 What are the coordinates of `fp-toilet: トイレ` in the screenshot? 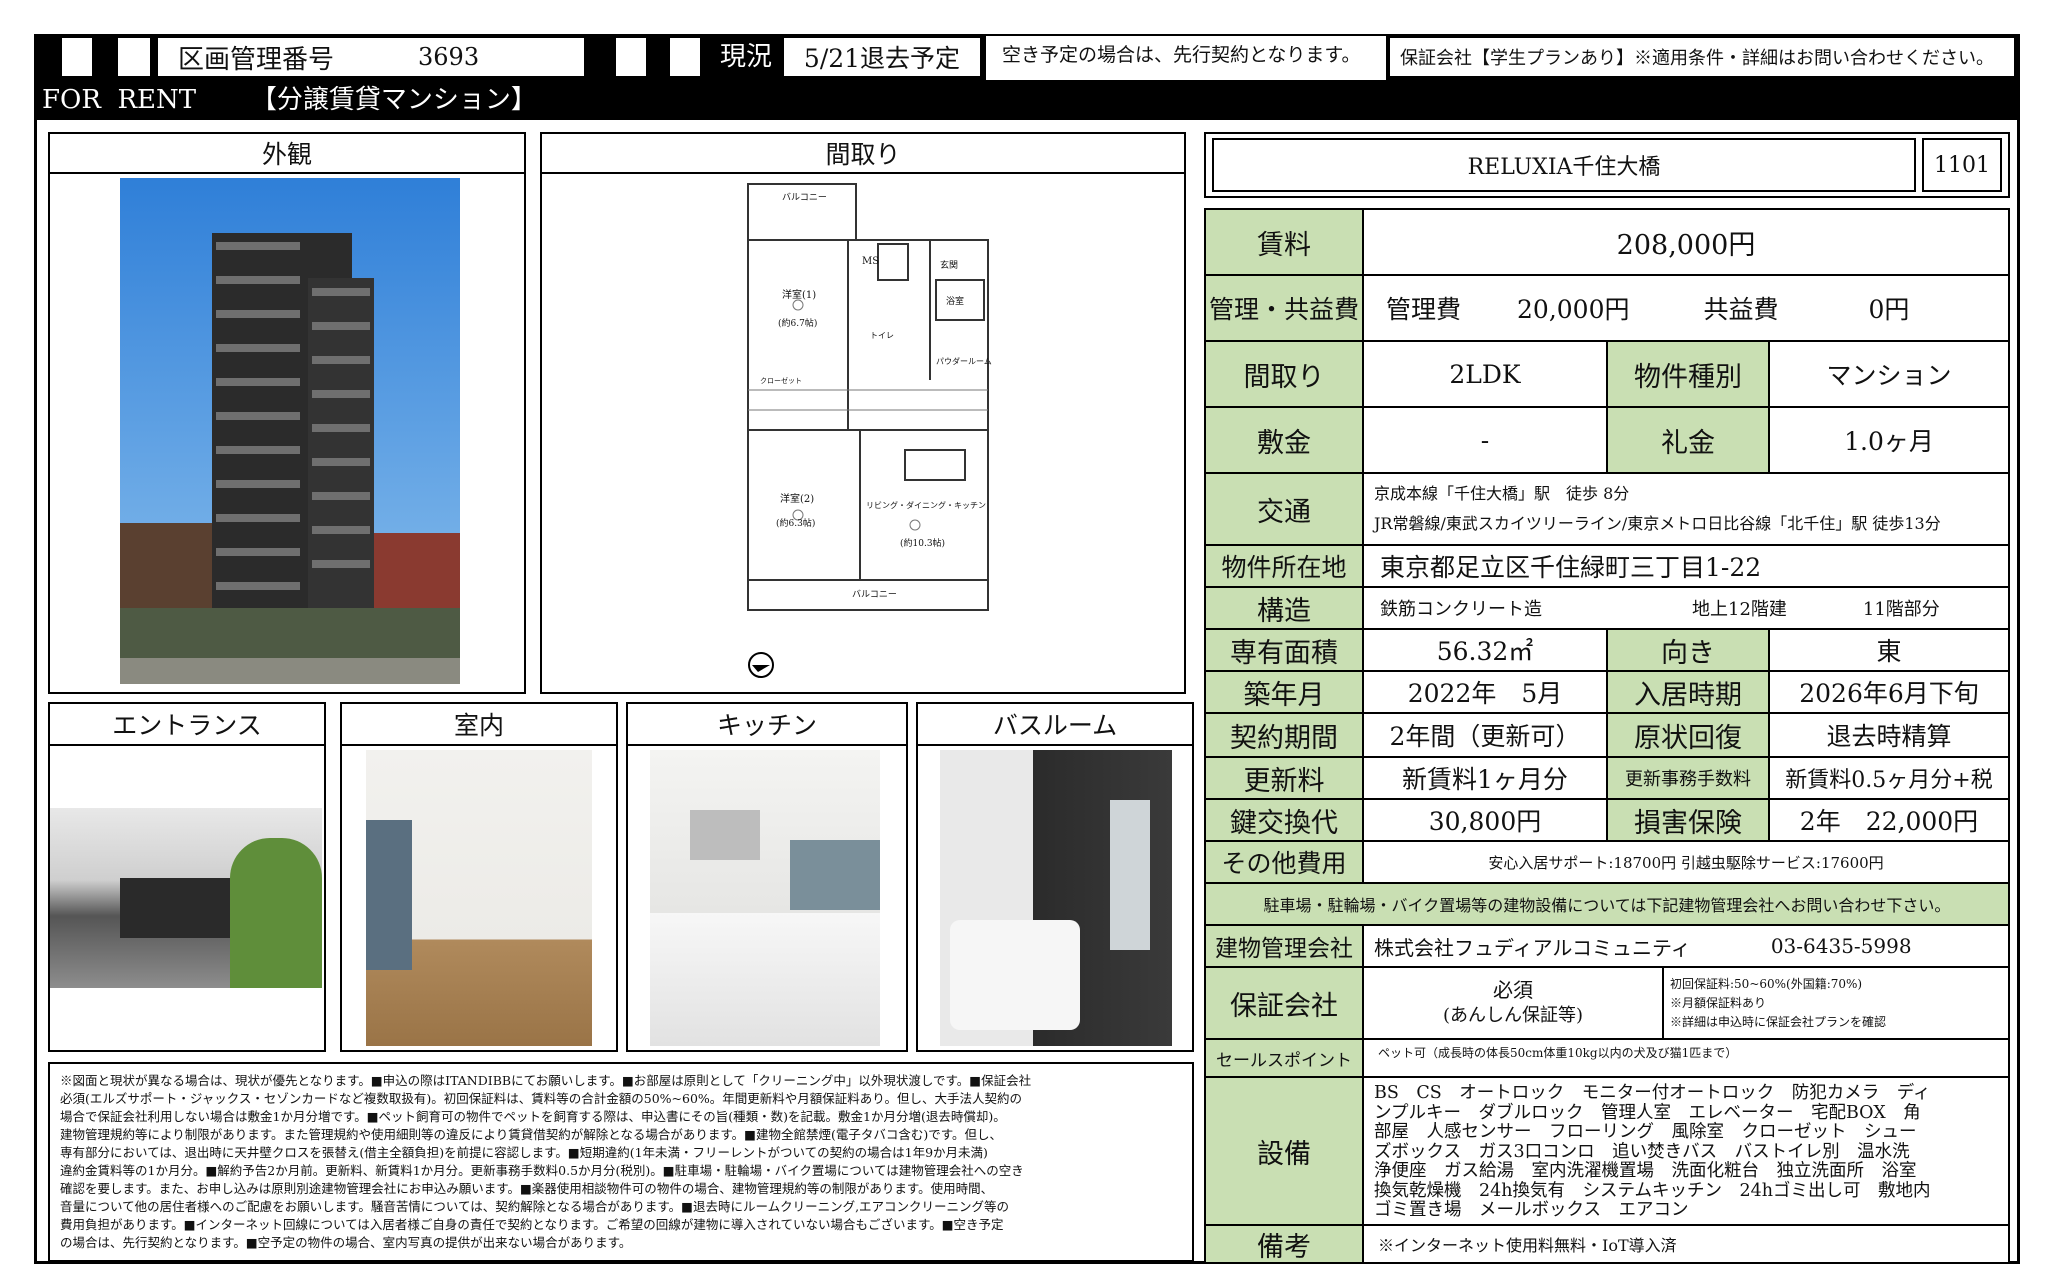 It's located at (882, 335).